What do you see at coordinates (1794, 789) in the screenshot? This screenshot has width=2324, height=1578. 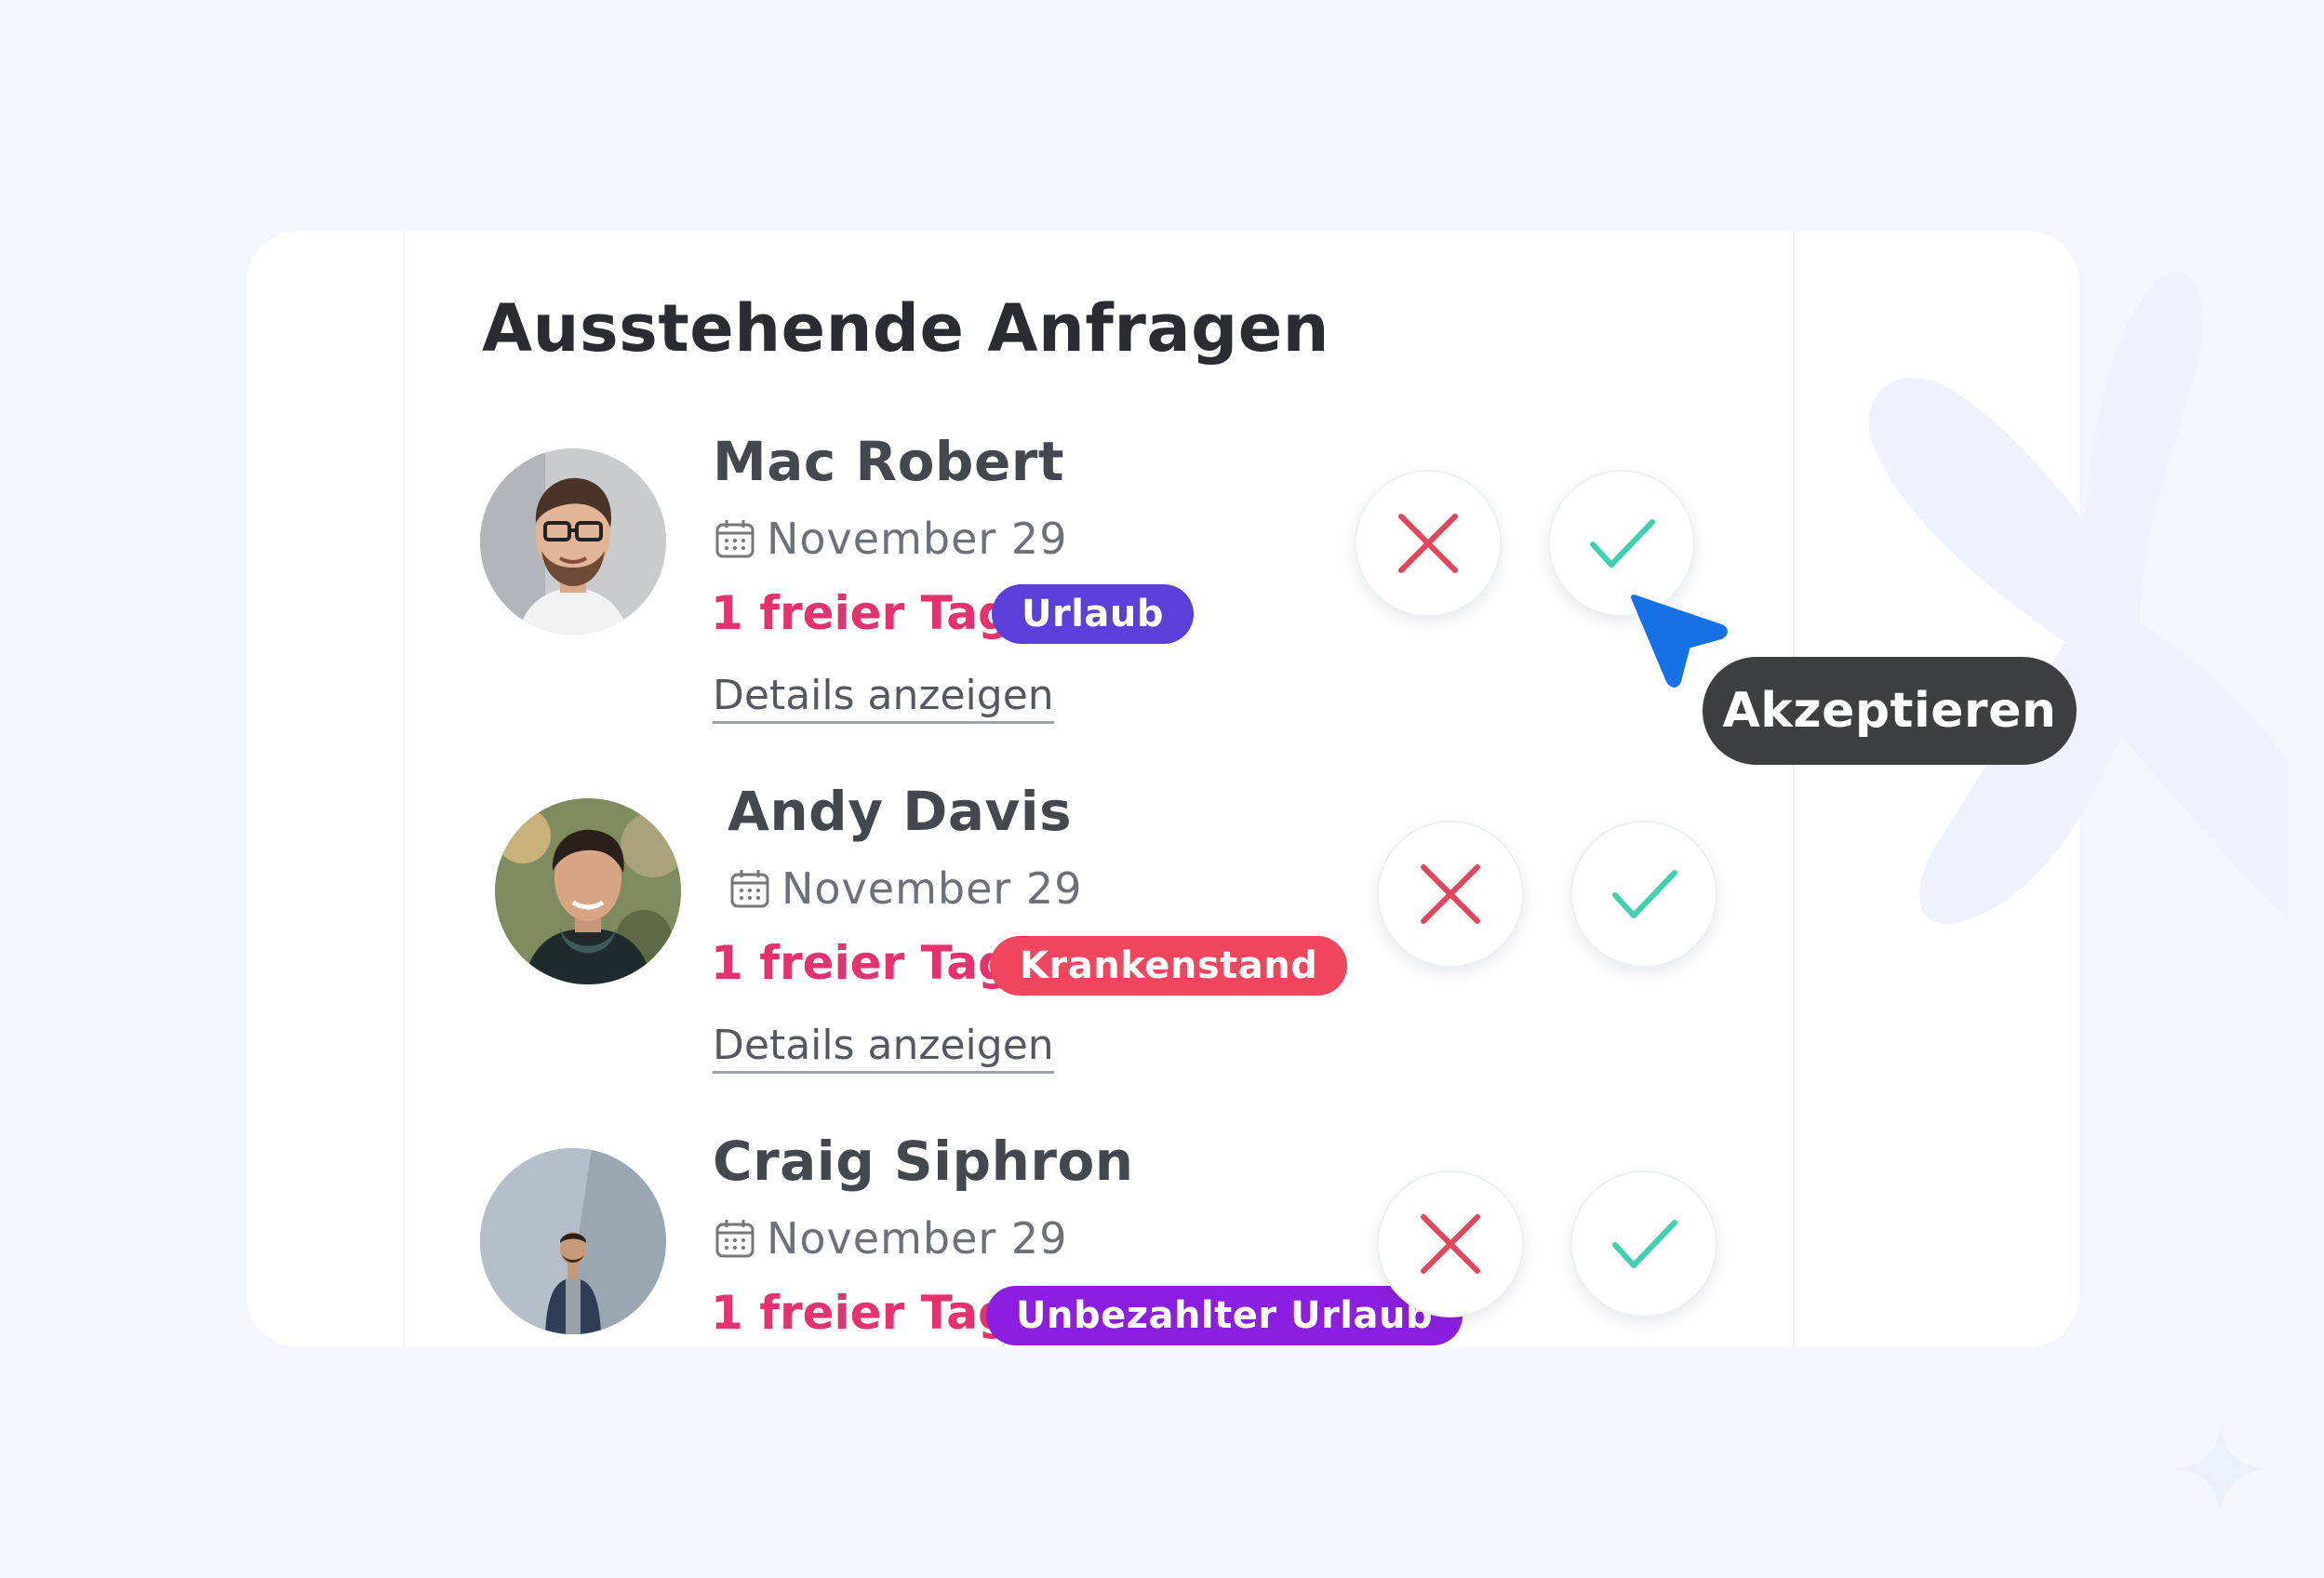 I see `card-divider-right` at bounding box center [1794, 789].